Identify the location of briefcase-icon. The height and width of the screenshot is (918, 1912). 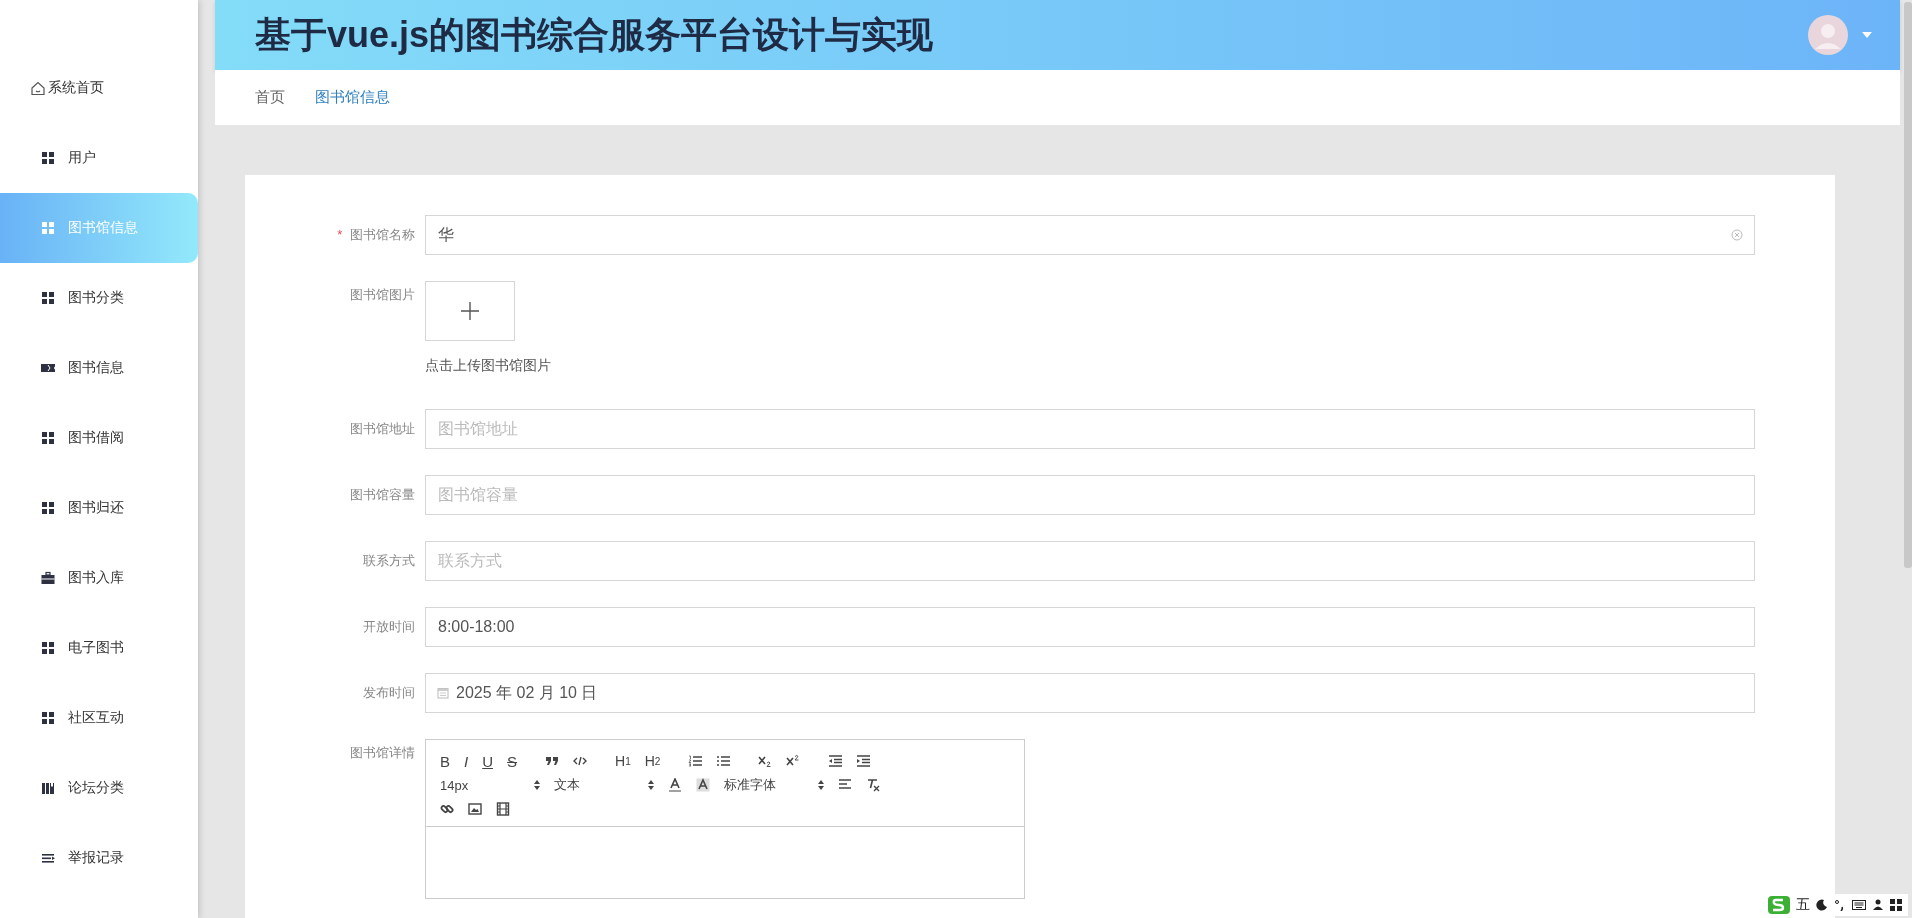
(48, 578).